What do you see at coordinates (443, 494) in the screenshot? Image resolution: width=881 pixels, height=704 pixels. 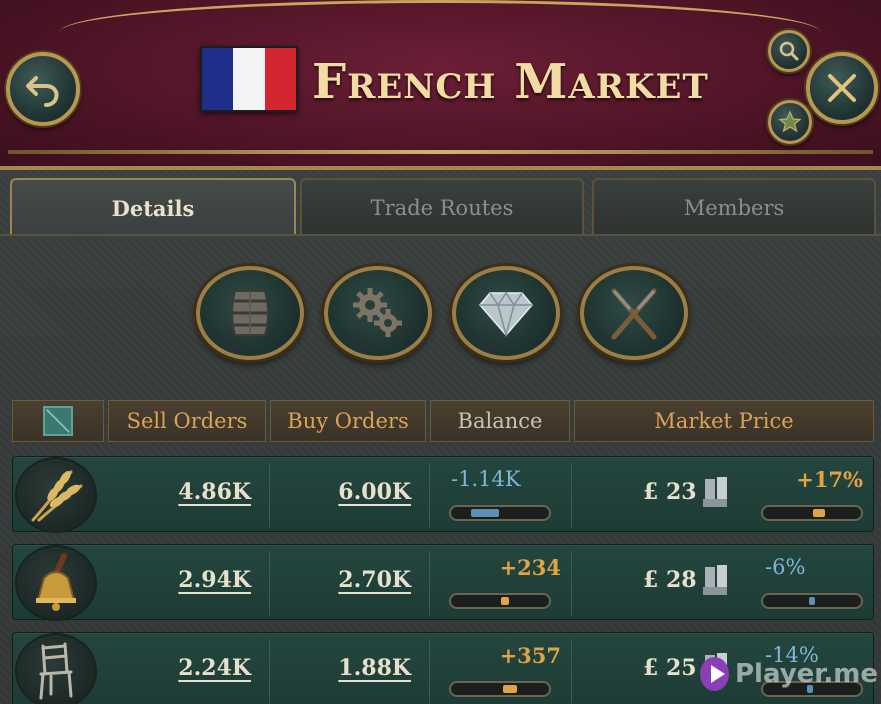 I see `goods-row: 4.86K 6.00K -1.14K £ 23 +17%` at bounding box center [443, 494].